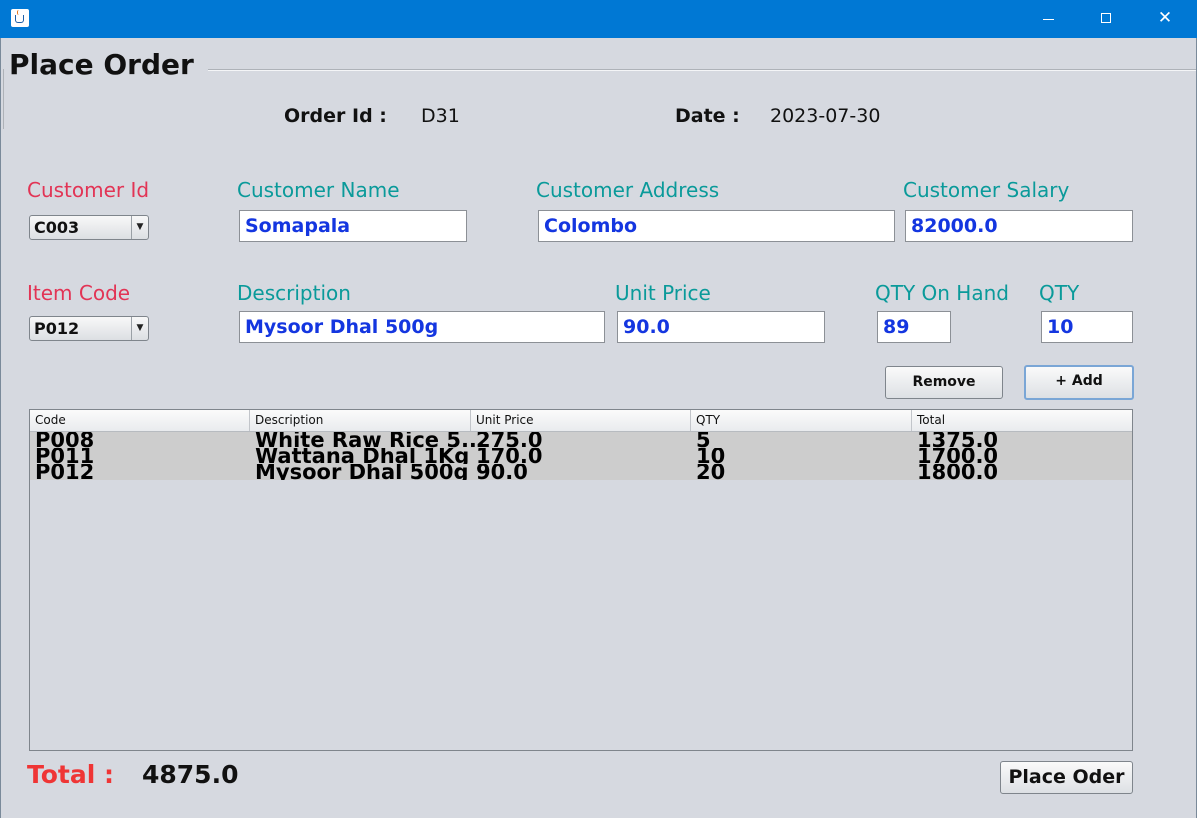  Describe the element at coordinates (1066, 777) in the screenshot. I see `place-order-button: Place Oder` at that location.